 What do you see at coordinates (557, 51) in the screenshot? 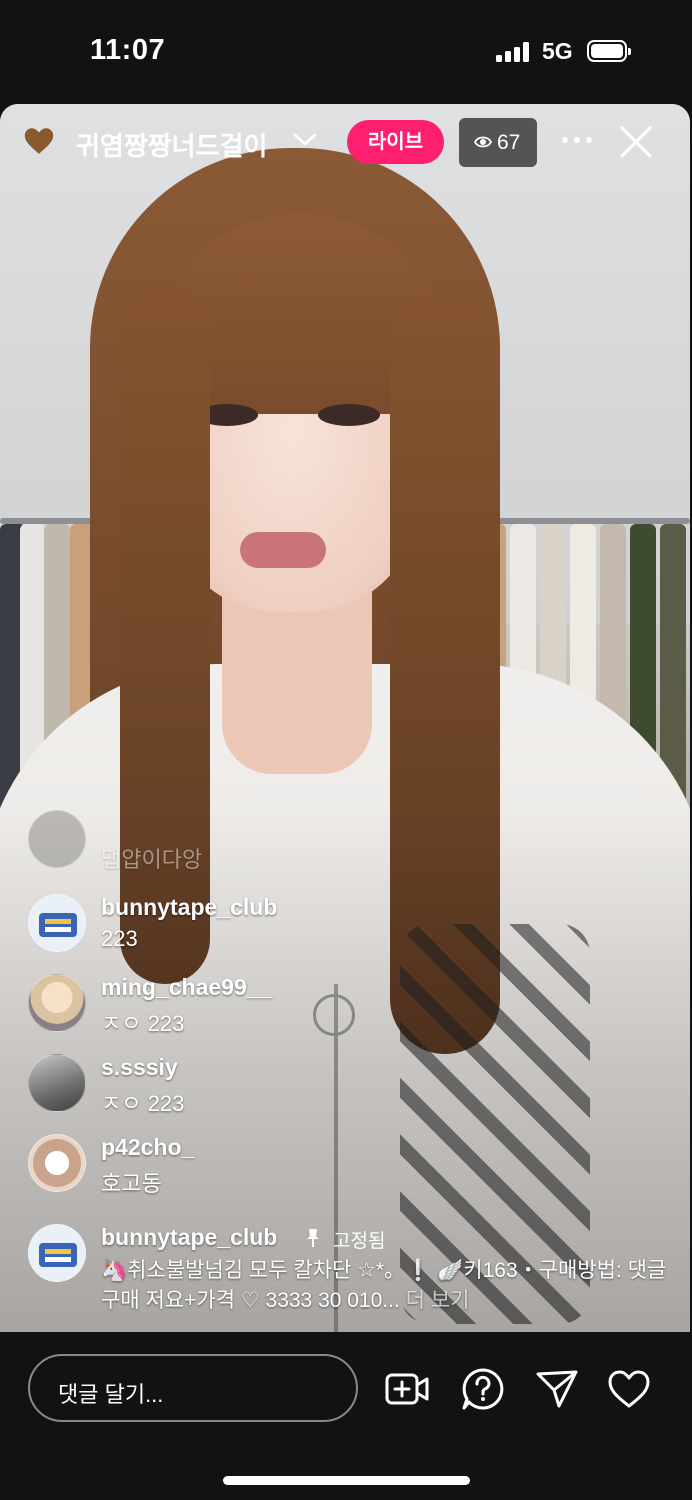
I see `network-type: 5G` at bounding box center [557, 51].